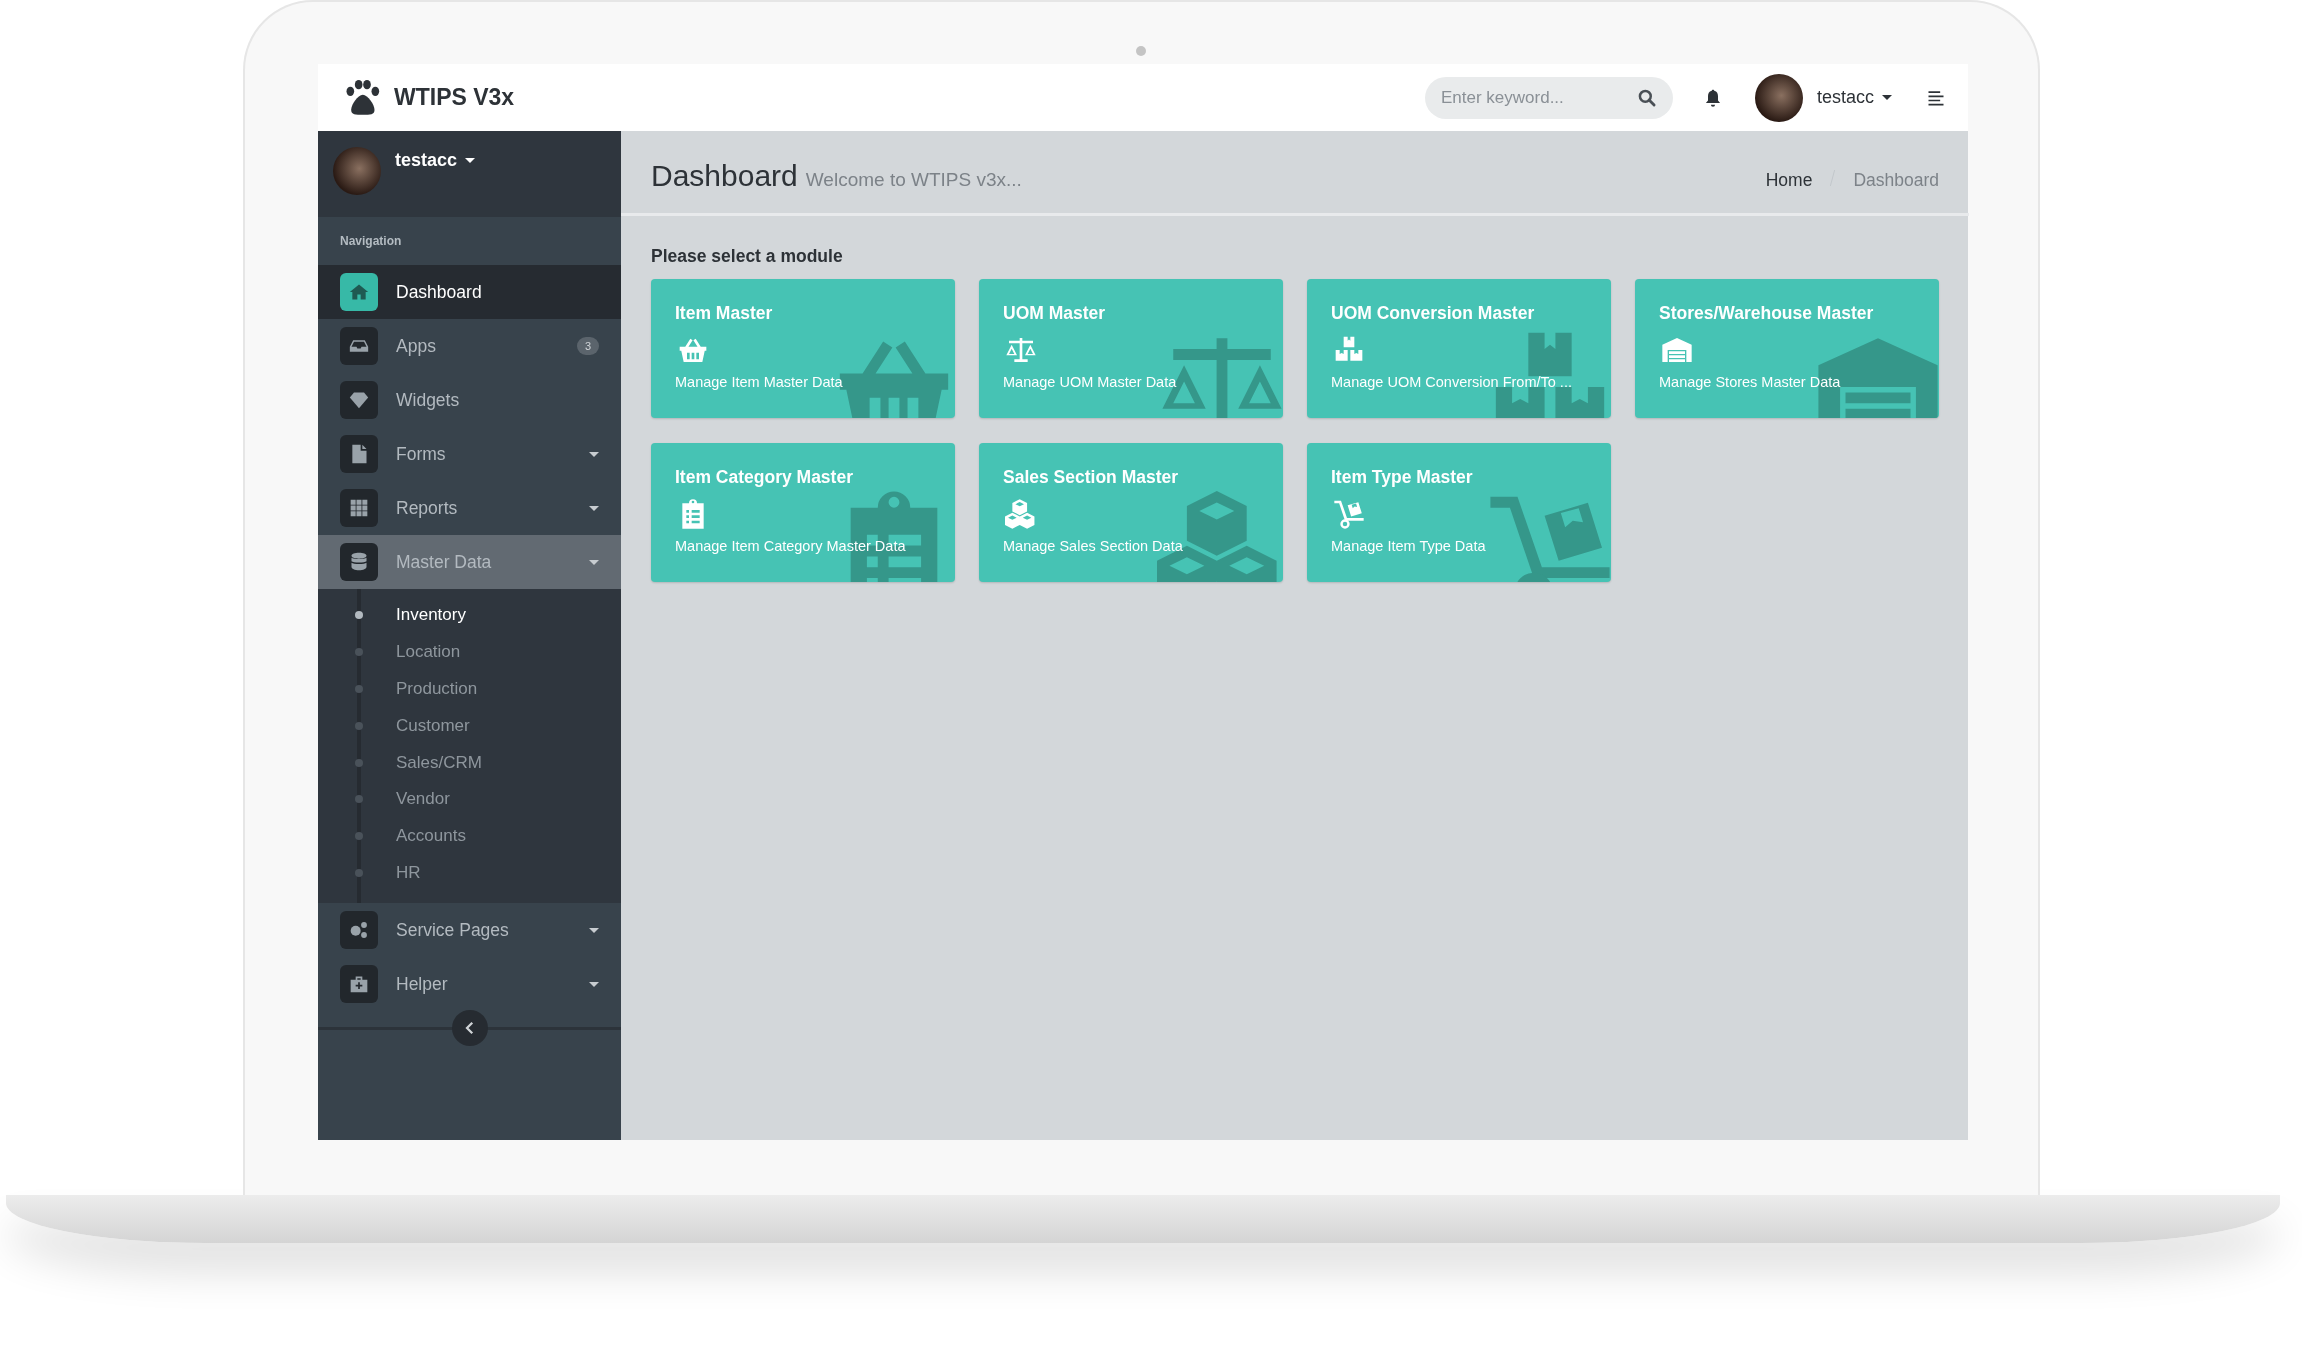 Image resolution: width=2302 pixels, height=1350 pixels. I want to click on submenu-item: Inventory, so click(431, 615).